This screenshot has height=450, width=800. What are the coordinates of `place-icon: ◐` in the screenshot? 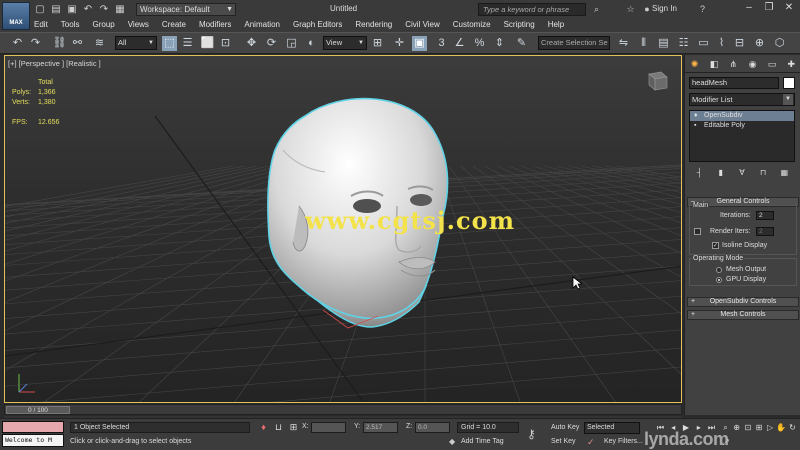 It's located at (311, 43).